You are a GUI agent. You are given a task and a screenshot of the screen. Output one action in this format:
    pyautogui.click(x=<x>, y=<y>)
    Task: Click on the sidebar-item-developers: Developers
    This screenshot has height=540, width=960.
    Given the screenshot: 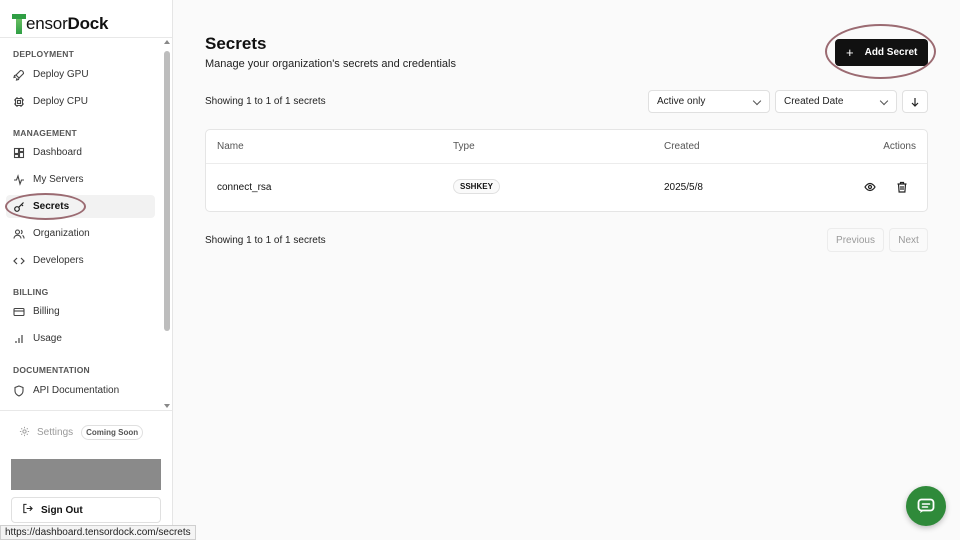 What is the action you would take?
    pyautogui.click(x=80, y=260)
    